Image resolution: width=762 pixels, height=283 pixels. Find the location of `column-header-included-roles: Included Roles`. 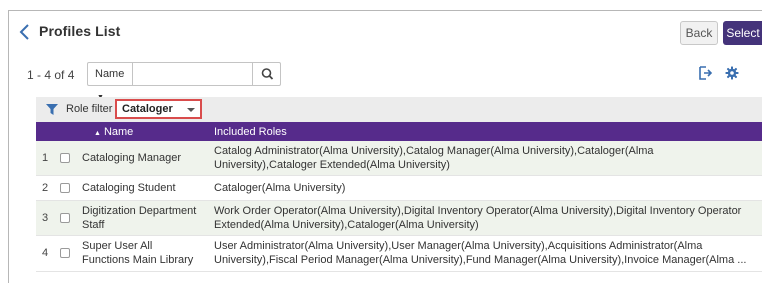

column-header-included-roles: Included Roles is located at coordinates (485, 131).